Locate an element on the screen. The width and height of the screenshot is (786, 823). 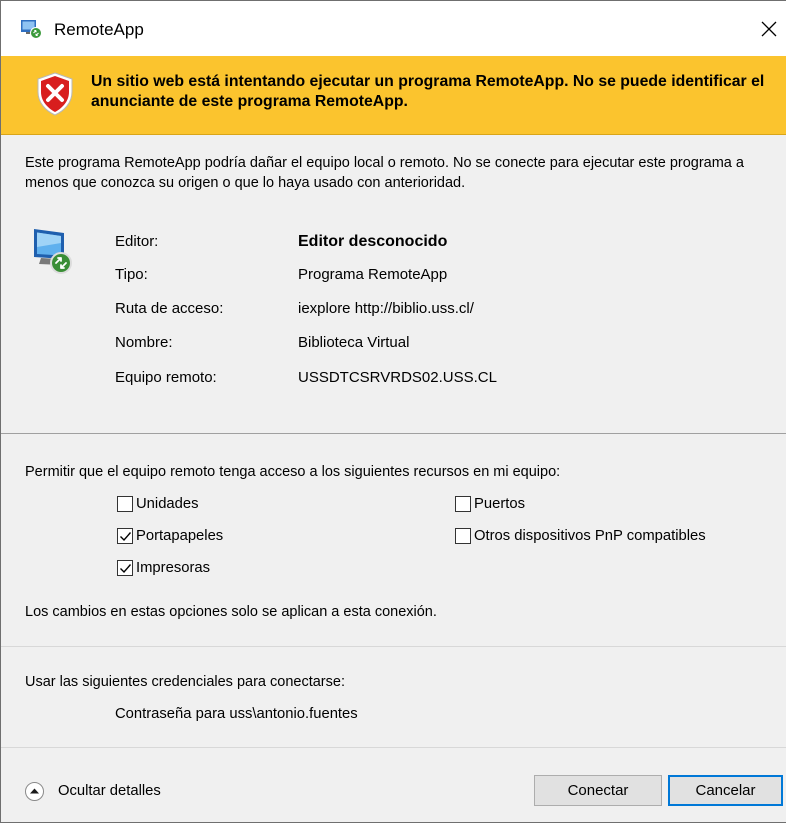
checkbox-label: Impresoras is located at coordinates (173, 568).